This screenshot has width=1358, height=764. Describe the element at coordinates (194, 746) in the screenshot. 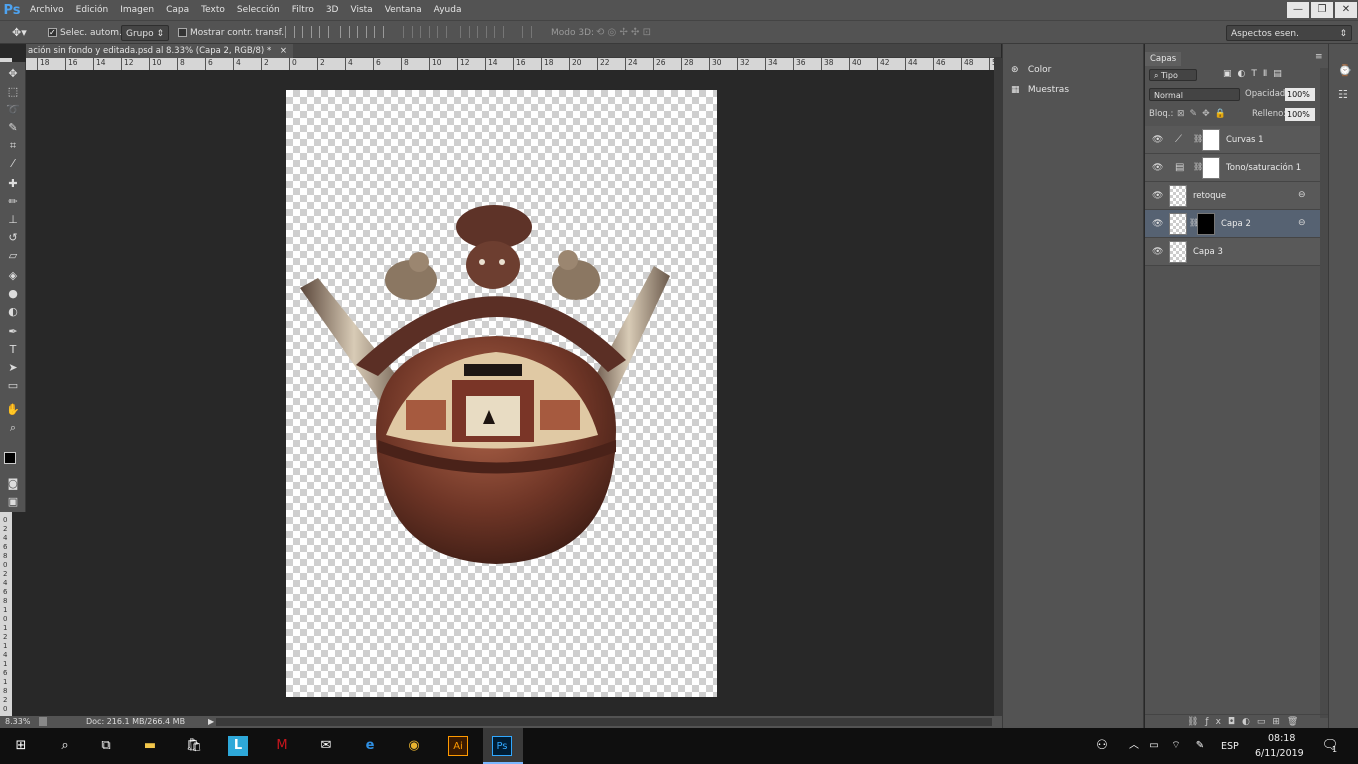

I see `store-icon: 🛍` at that location.